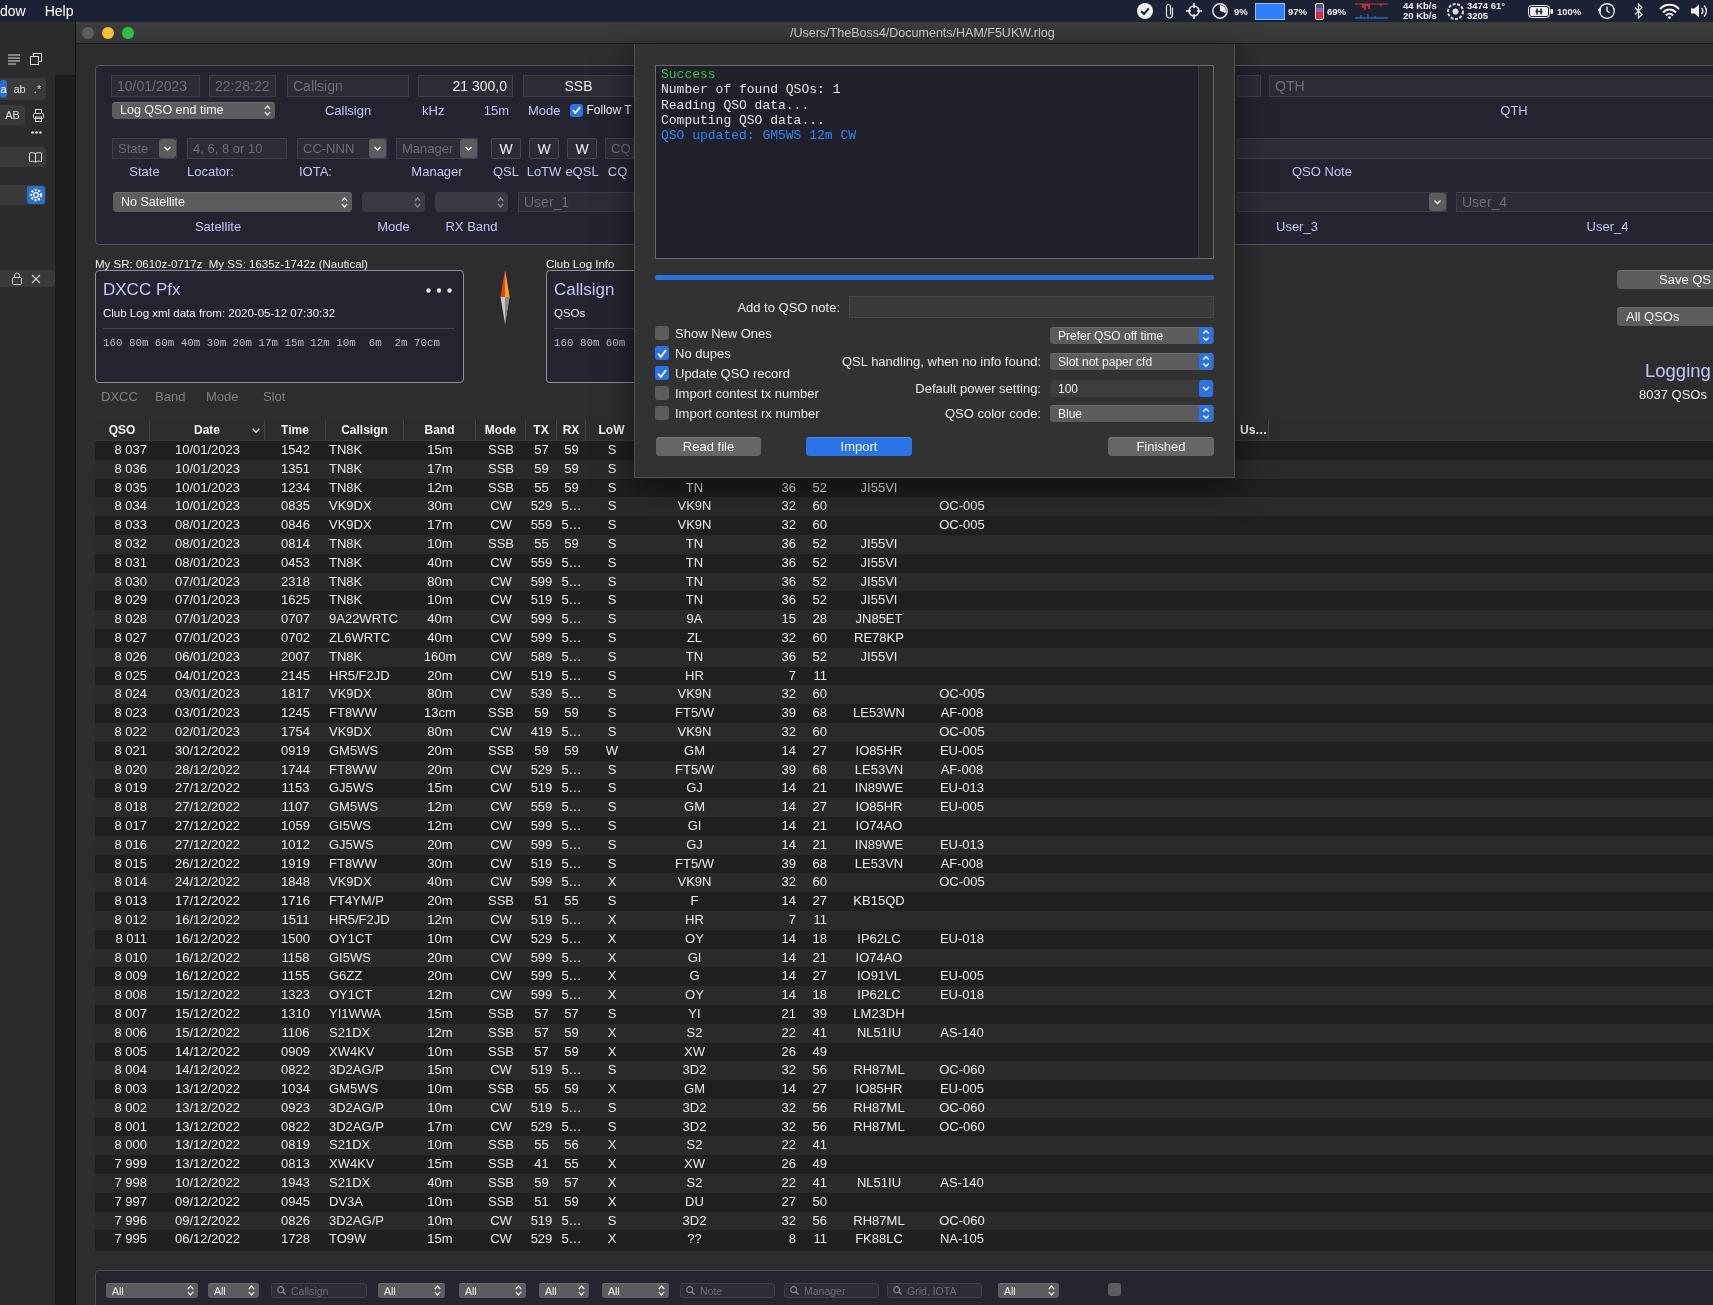 The image size is (1713, 1305). Describe the element at coordinates (819, 1201) in the screenshot. I see `table-cell-text: 50` at that location.